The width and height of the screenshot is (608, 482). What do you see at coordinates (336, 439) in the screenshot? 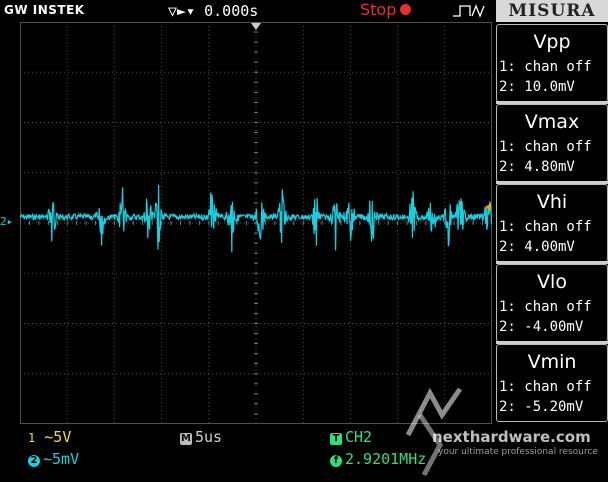
I see `trigger-icon: T` at bounding box center [336, 439].